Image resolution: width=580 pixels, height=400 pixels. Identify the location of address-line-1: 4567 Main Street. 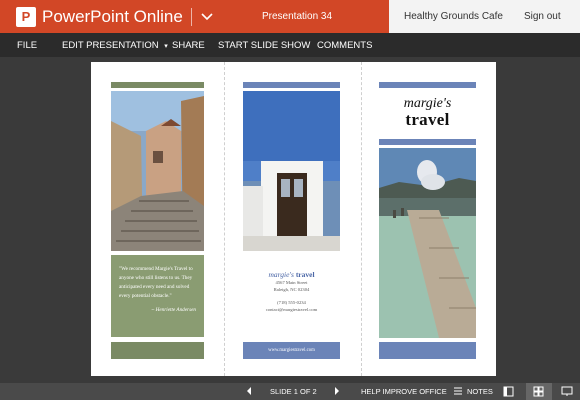
(291, 282).